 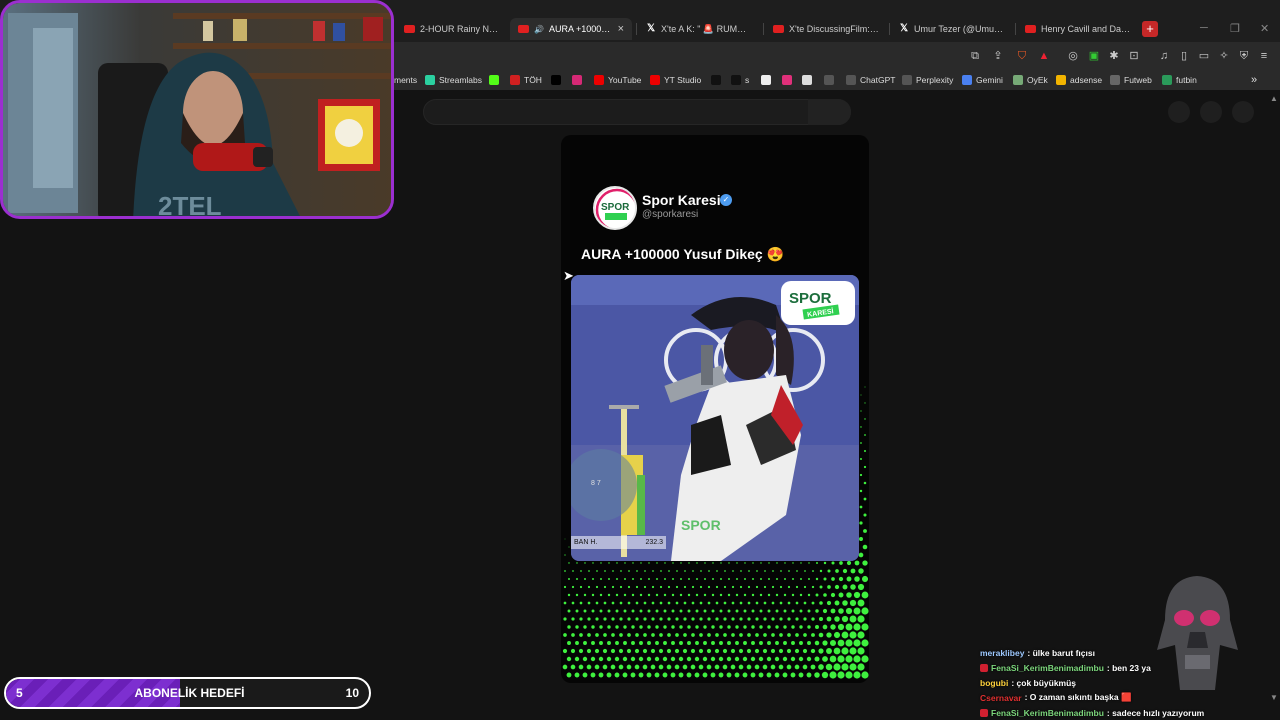 What do you see at coordinates (405, 80) in the screenshot?
I see `bookmark-ments: ments` at bounding box center [405, 80].